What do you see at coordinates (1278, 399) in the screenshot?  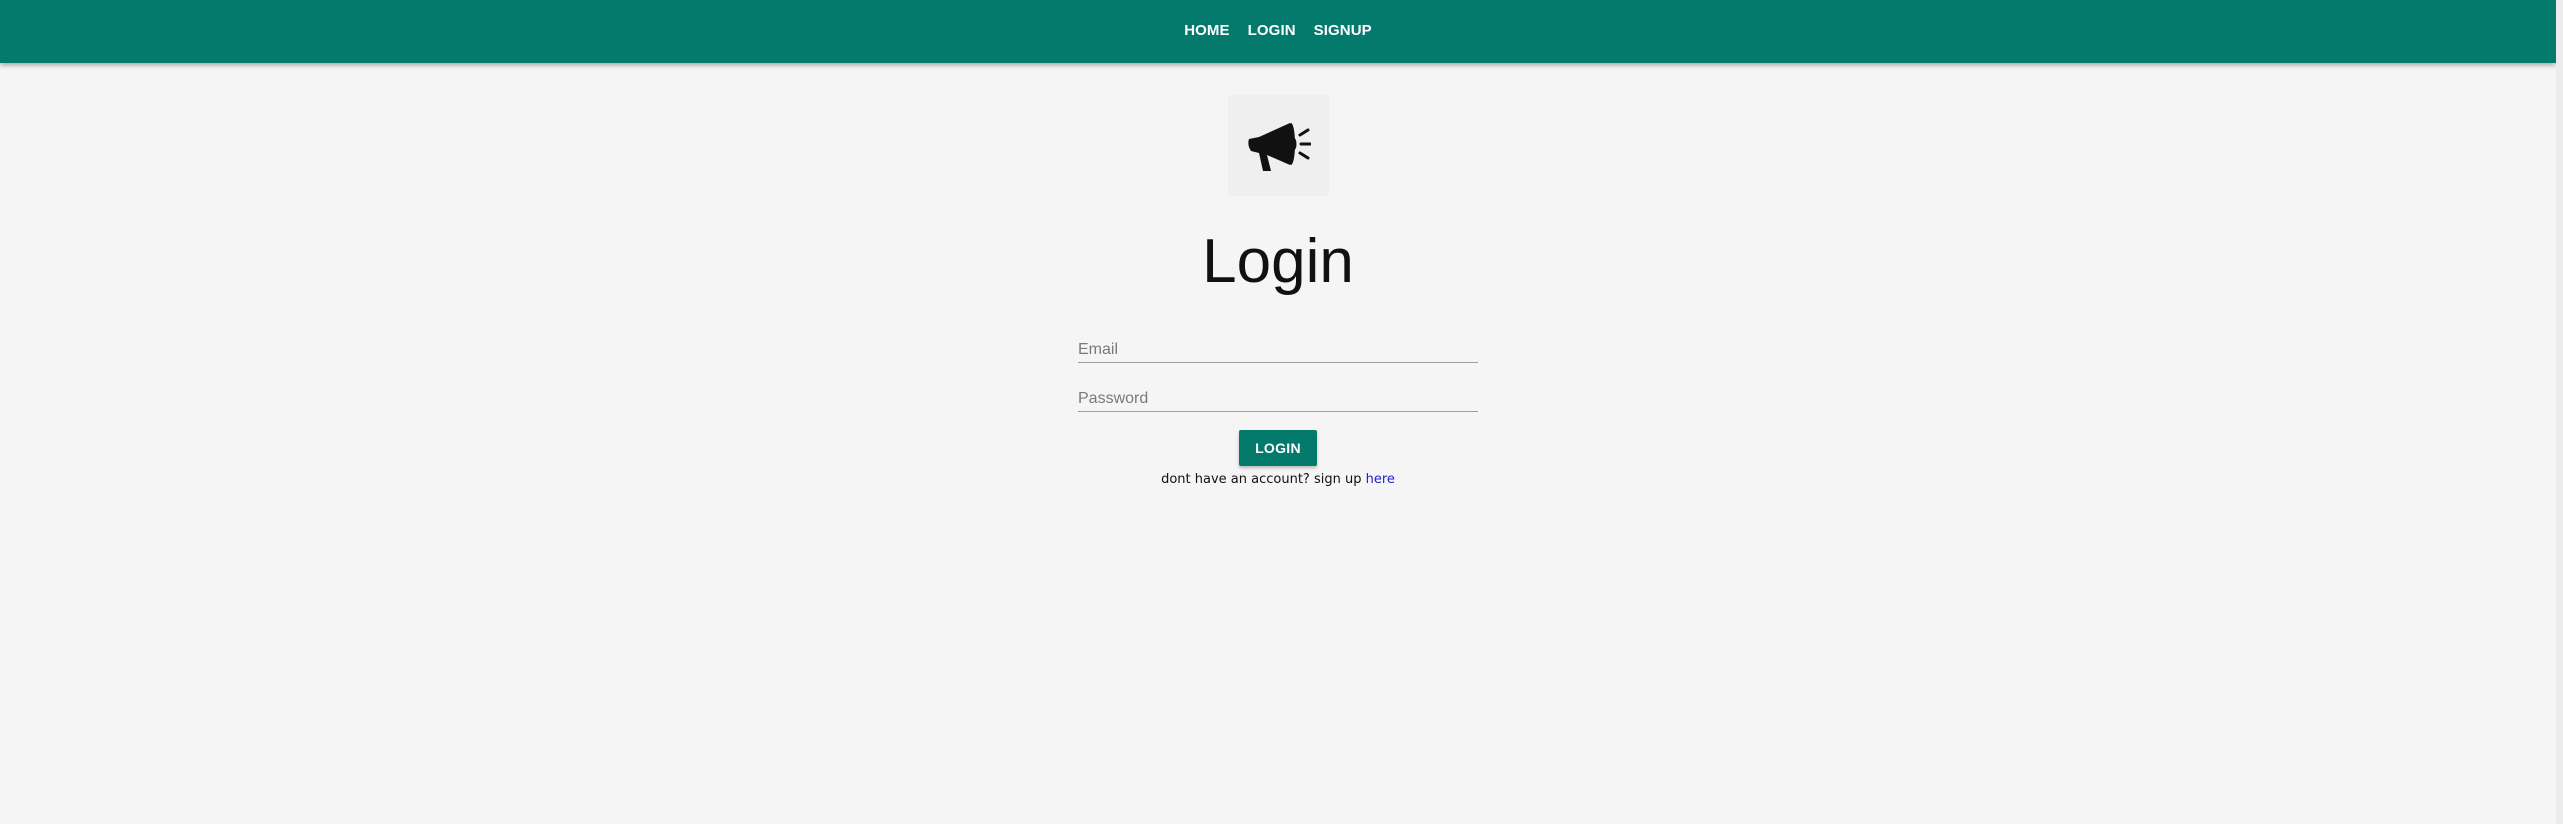 I see `password-input` at bounding box center [1278, 399].